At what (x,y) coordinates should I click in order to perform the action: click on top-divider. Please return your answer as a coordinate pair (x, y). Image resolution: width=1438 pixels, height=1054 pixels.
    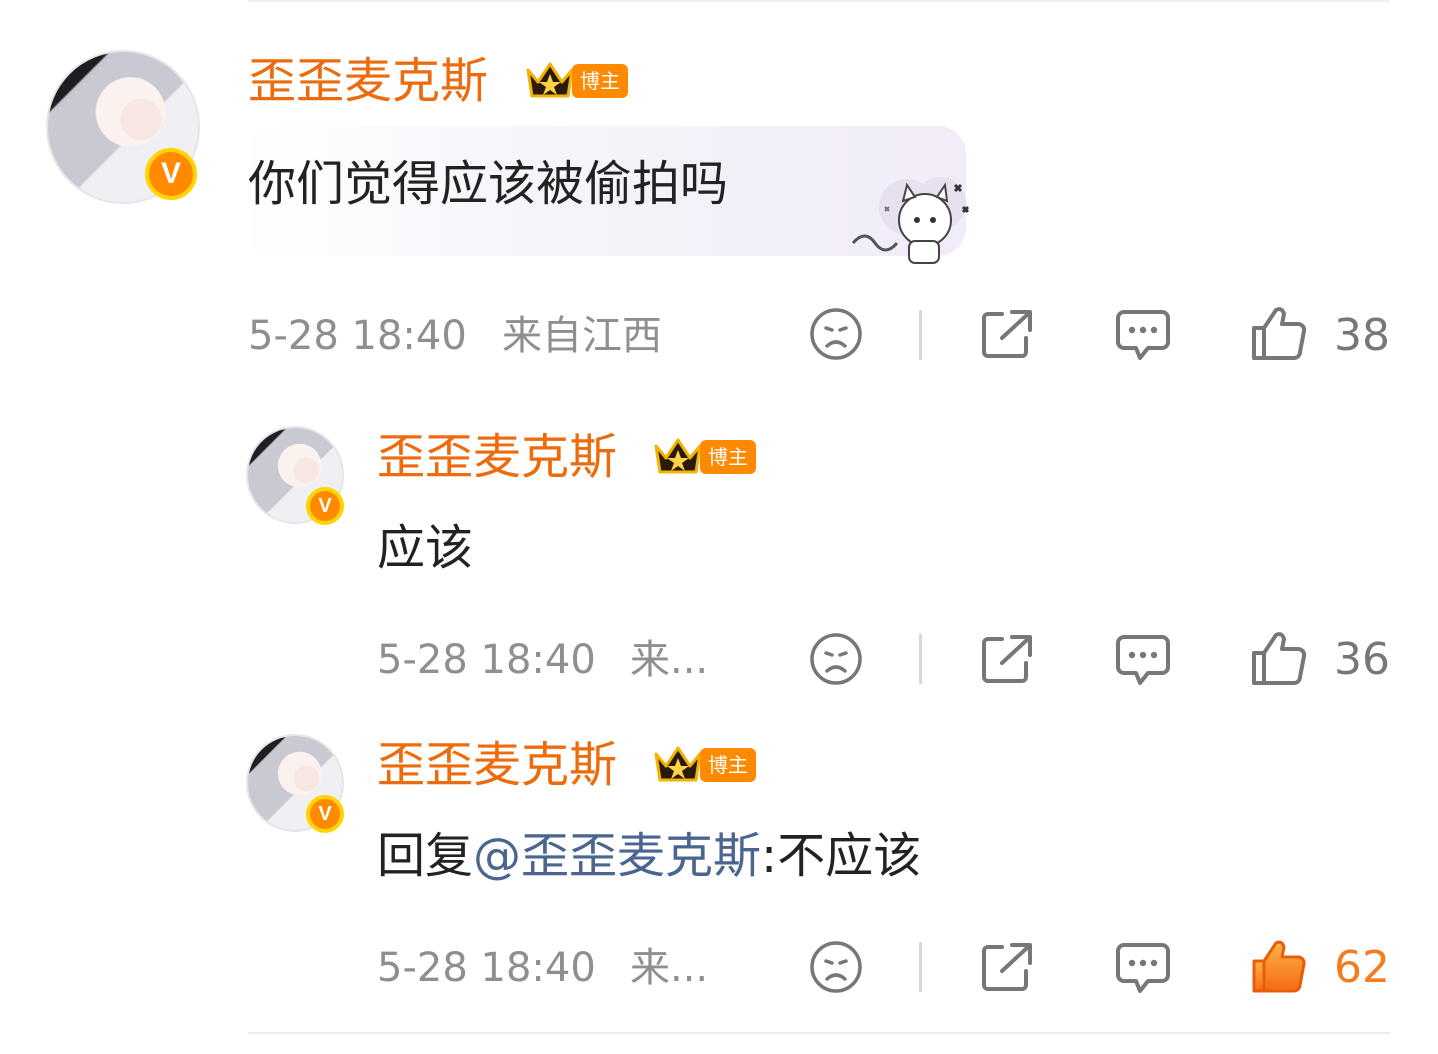
    Looking at the image, I should click on (819, 1).